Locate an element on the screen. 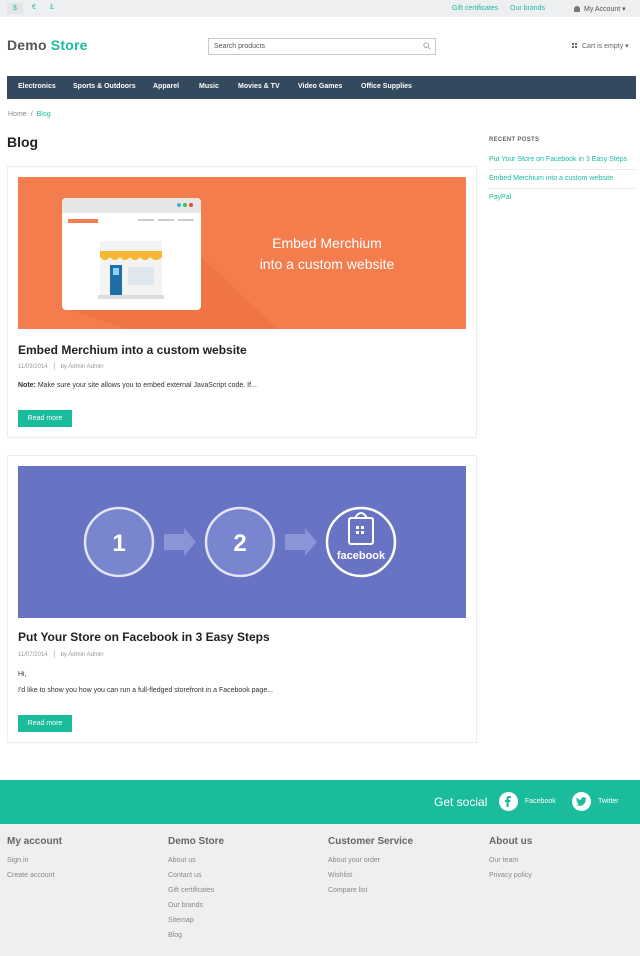 The height and width of the screenshot is (956, 640). currency-gbp: £ is located at coordinates (52, 7).